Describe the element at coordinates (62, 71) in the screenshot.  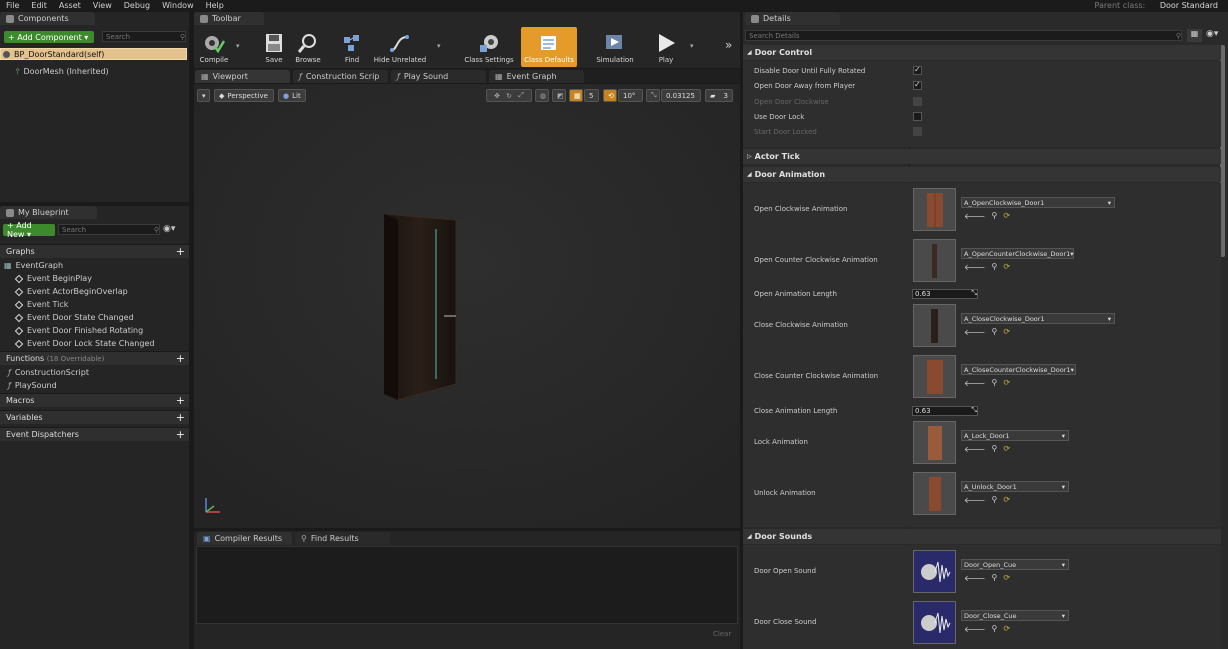
I see `component-door-mesh: ⫯ DoorMesh (Inherited)` at that location.